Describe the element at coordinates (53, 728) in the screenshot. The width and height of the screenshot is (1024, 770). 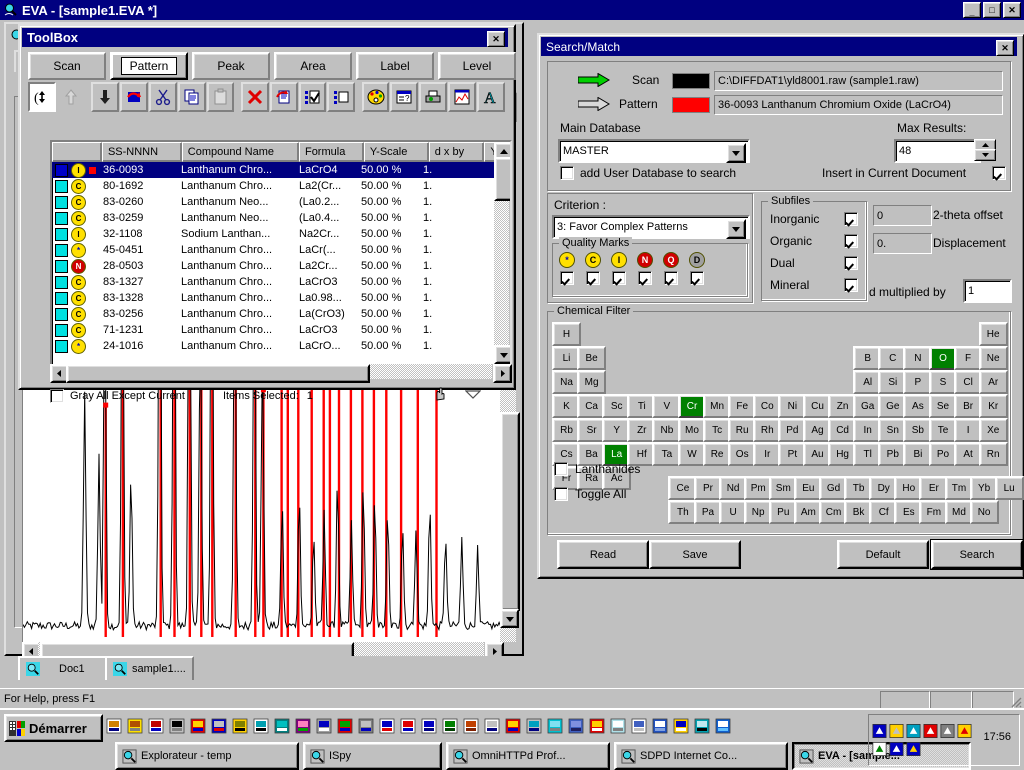
I see `start-button: Démarrer` at that location.